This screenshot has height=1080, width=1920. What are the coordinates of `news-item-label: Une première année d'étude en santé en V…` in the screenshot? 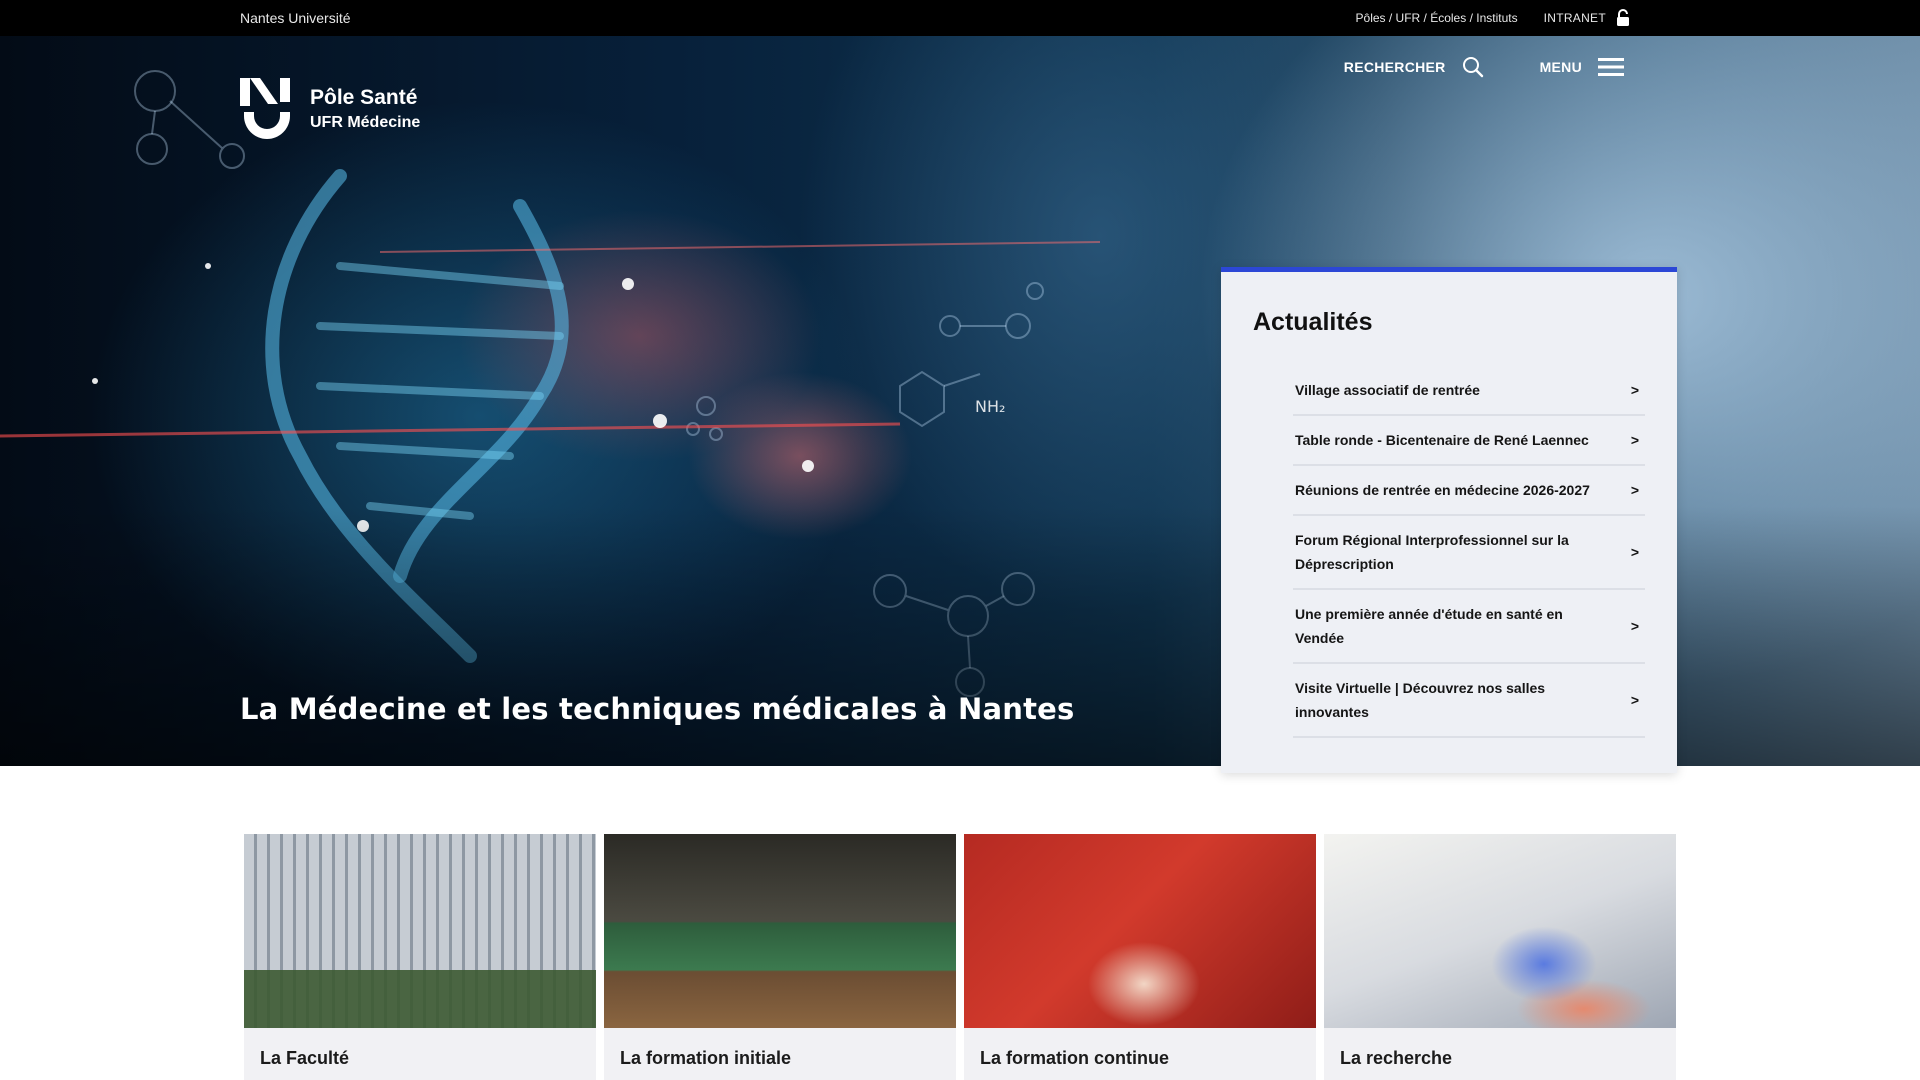 It's located at (1429, 626).